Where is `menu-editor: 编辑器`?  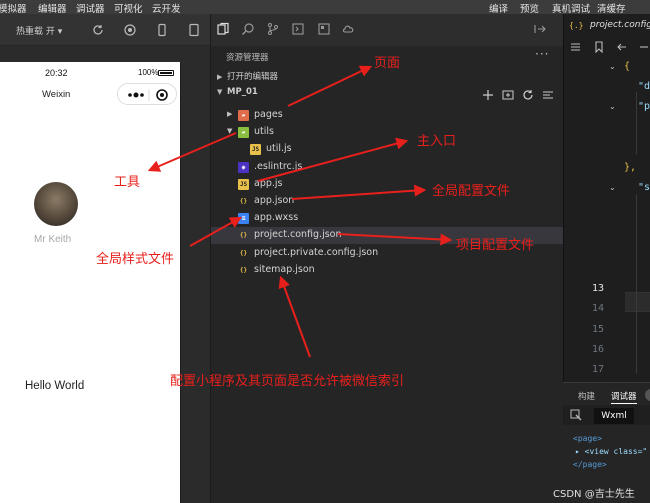 menu-editor: 编辑器 is located at coordinates (52, 8).